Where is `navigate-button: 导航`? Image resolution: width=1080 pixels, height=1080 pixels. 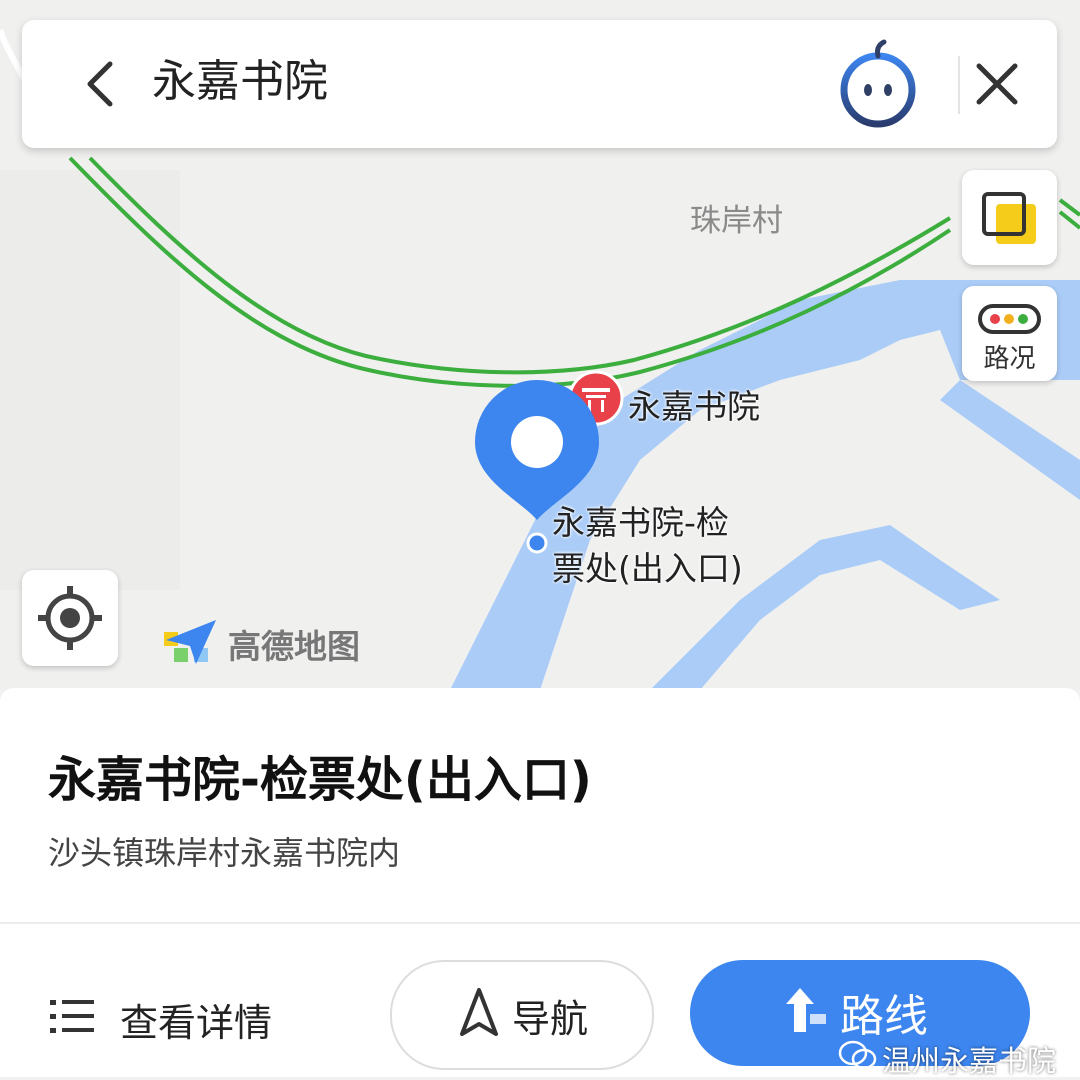 navigate-button: 导航 is located at coordinates (522, 1015).